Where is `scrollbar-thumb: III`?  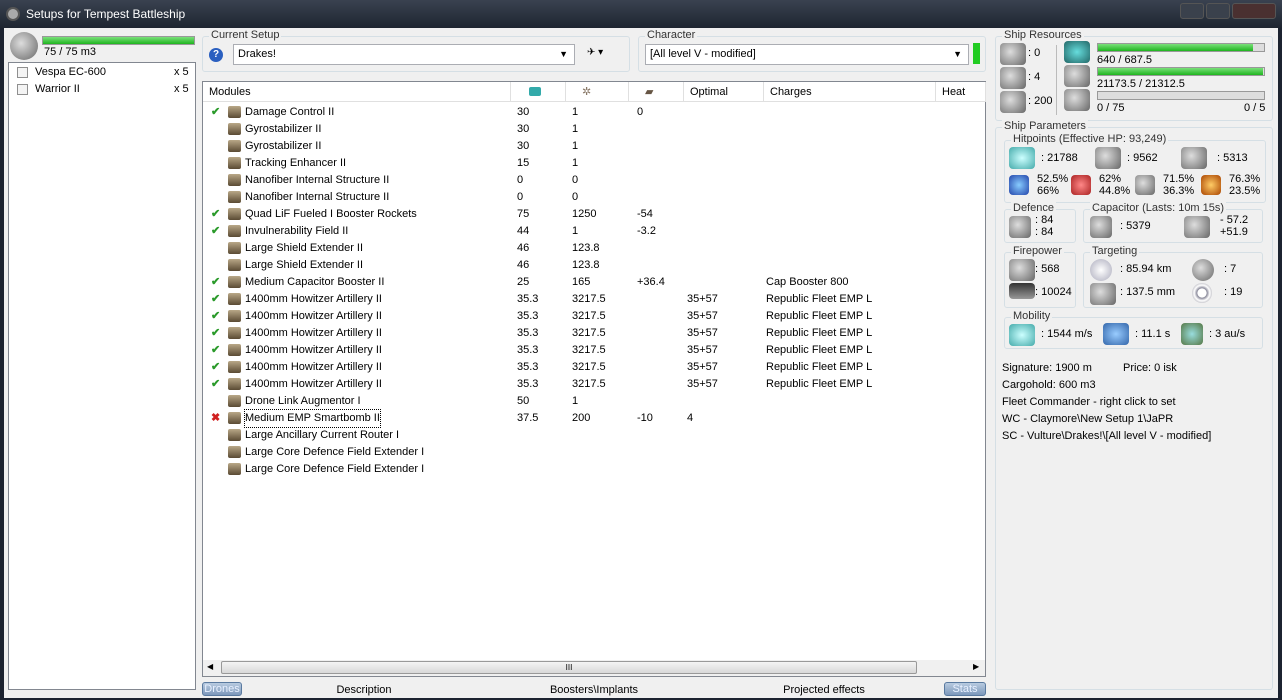 scrollbar-thumb: III is located at coordinates (569, 667).